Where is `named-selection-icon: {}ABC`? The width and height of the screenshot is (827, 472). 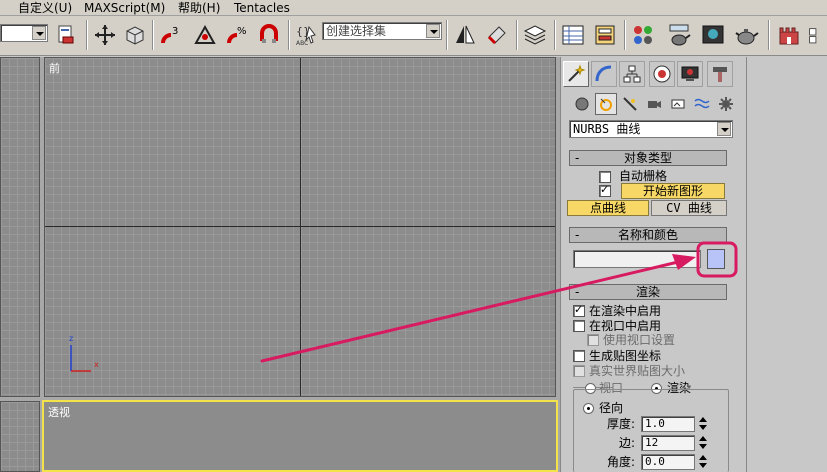
named-selection-icon: {}ABC is located at coordinates (306, 36).